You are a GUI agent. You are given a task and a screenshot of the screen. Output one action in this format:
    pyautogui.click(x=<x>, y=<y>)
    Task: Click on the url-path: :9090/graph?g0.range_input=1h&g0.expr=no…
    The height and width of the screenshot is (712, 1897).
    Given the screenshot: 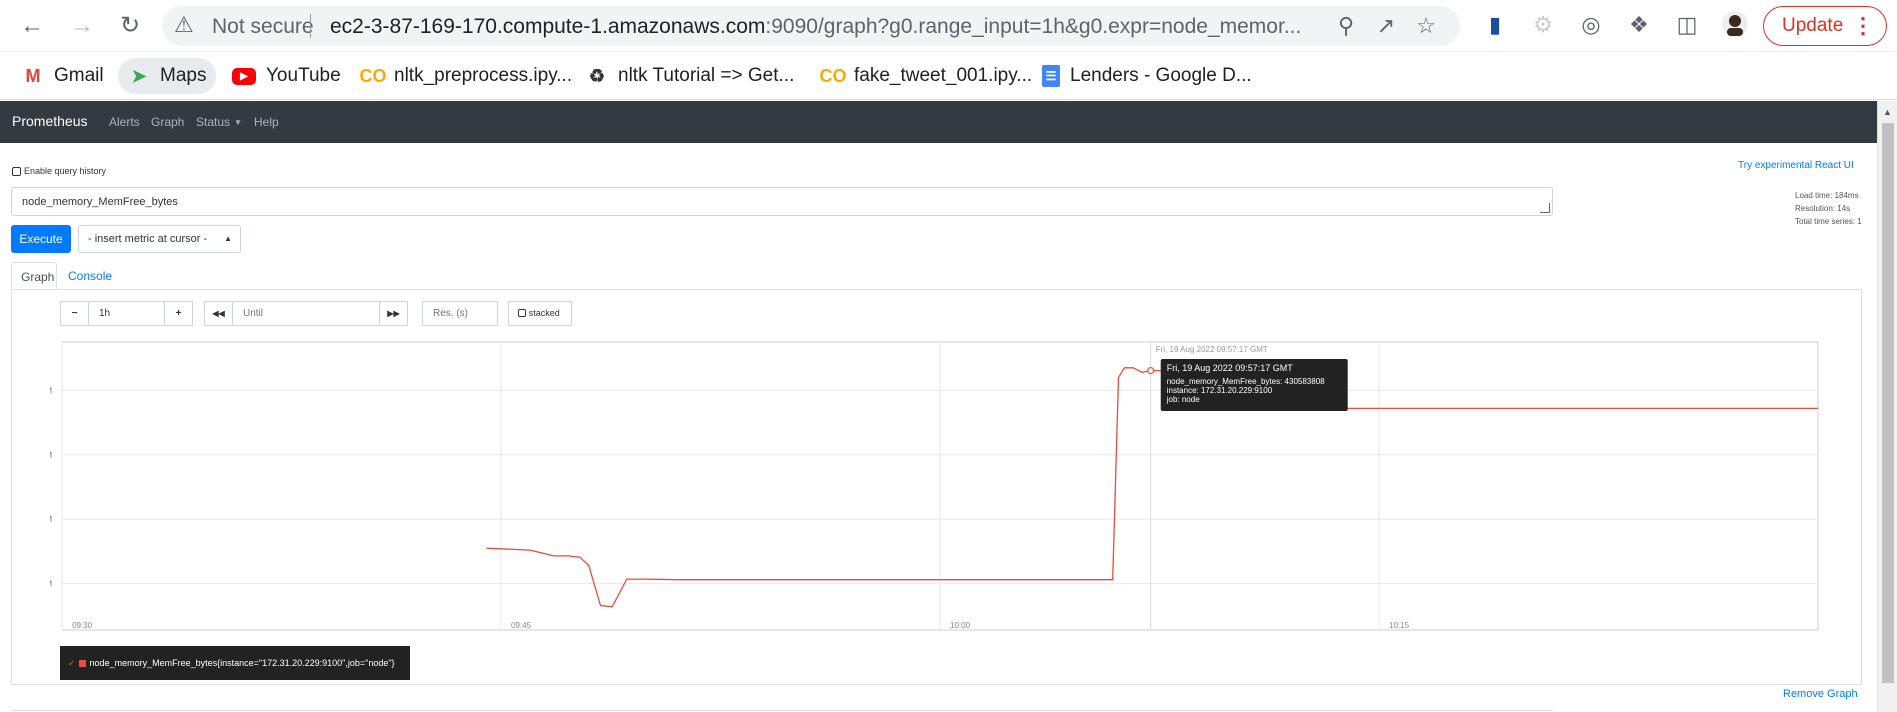 What is the action you would take?
    pyautogui.click(x=1033, y=26)
    